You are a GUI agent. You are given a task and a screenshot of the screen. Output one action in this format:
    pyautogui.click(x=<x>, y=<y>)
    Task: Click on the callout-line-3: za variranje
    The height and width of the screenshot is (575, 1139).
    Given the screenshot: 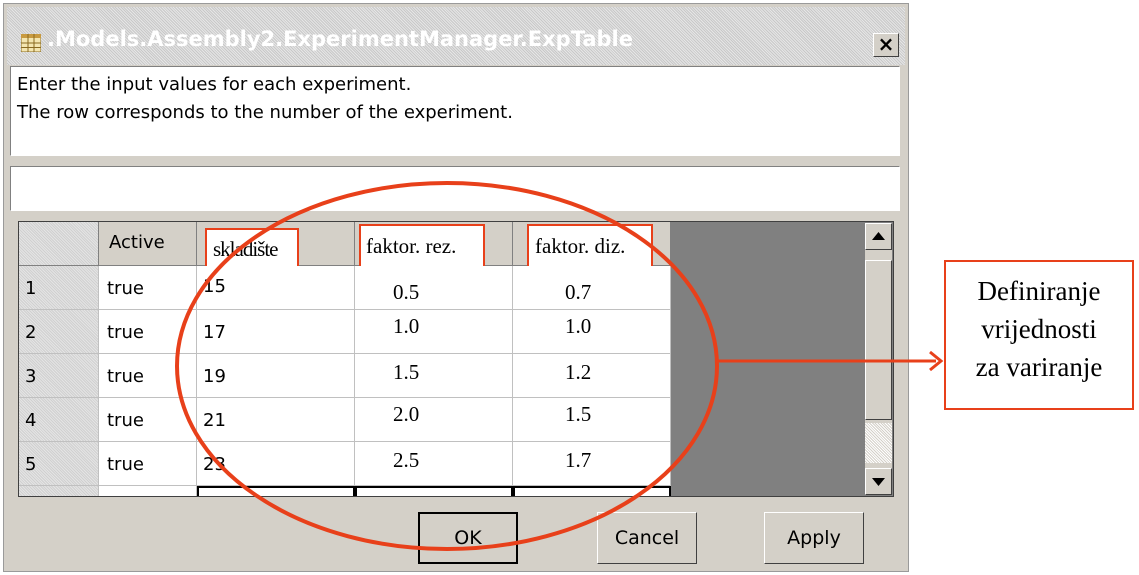 What is the action you would take?
    pyautogui.click(x=1039, y=367)
    